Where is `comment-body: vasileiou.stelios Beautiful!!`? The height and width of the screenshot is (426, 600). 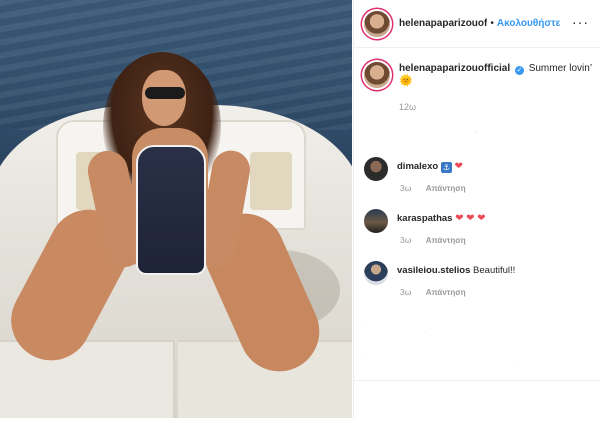 comment-body: vasileiou.stelios Beautiful!! is located at coordinates (456, 269).